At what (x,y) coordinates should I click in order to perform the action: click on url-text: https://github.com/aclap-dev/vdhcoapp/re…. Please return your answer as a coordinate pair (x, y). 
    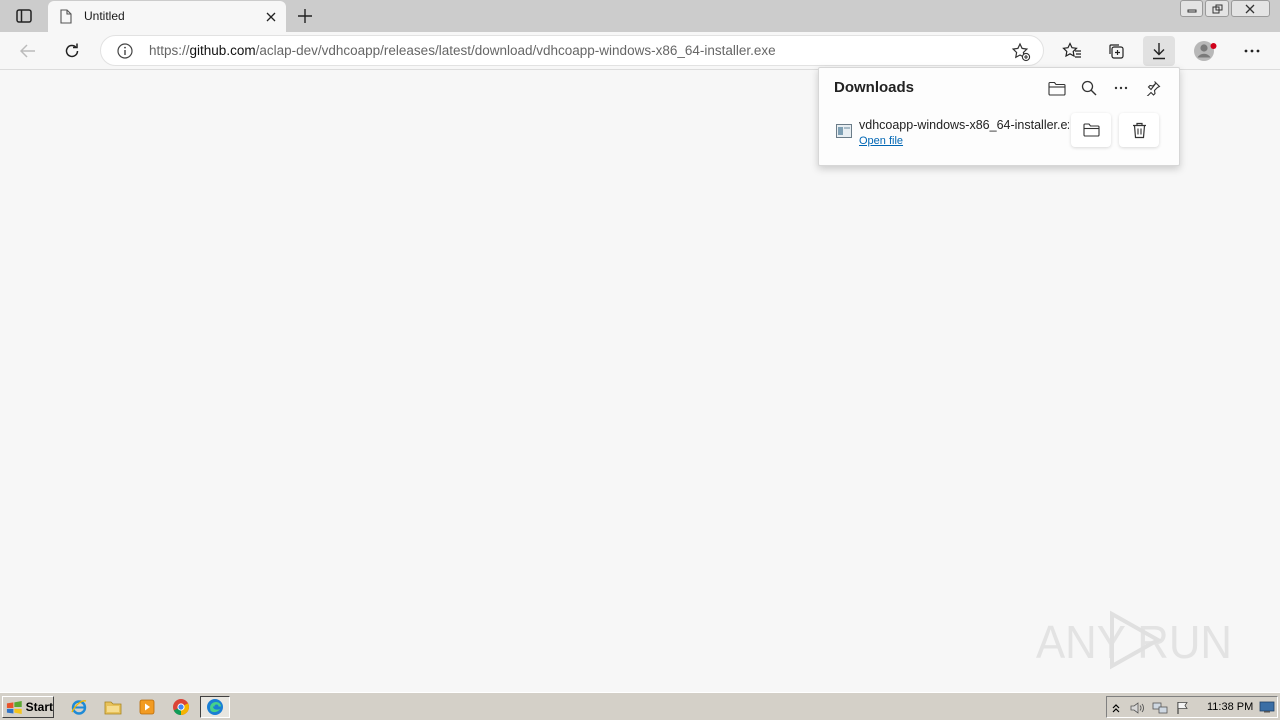
    Looking at the image, I should click on (462, 50).